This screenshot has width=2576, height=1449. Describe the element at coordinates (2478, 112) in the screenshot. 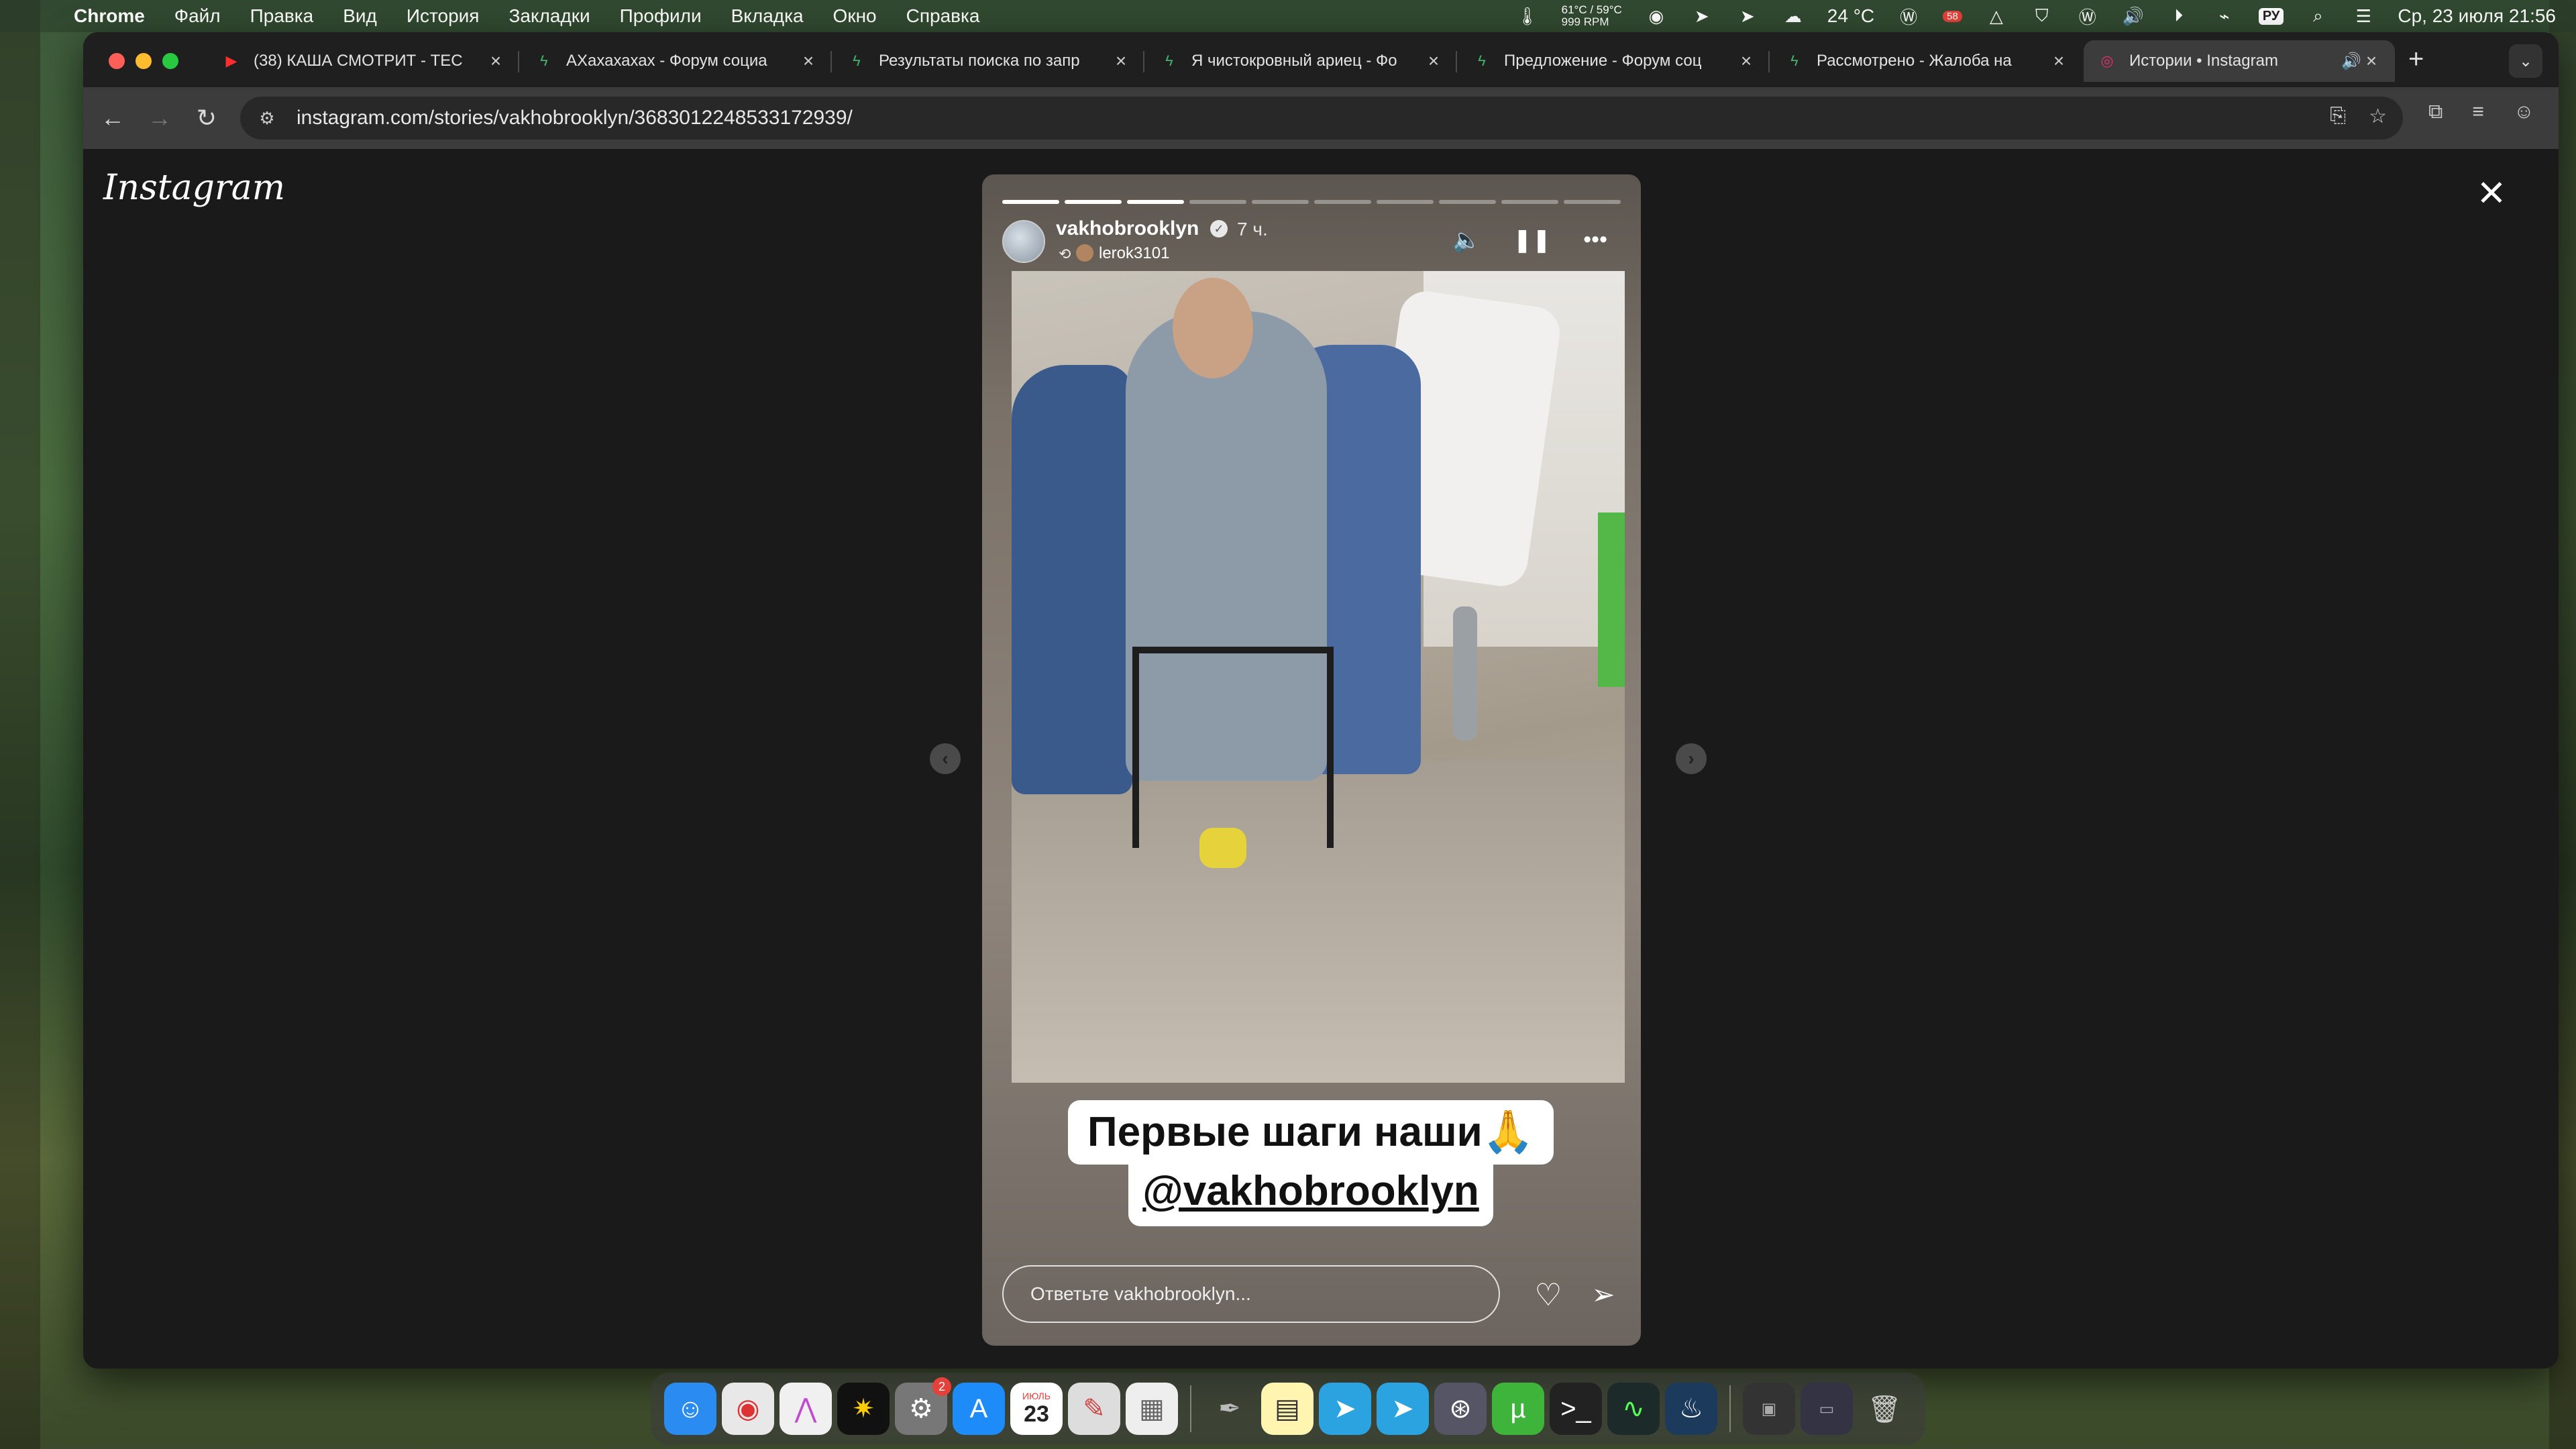

I see `media-controls-icon: ≡` at that location.